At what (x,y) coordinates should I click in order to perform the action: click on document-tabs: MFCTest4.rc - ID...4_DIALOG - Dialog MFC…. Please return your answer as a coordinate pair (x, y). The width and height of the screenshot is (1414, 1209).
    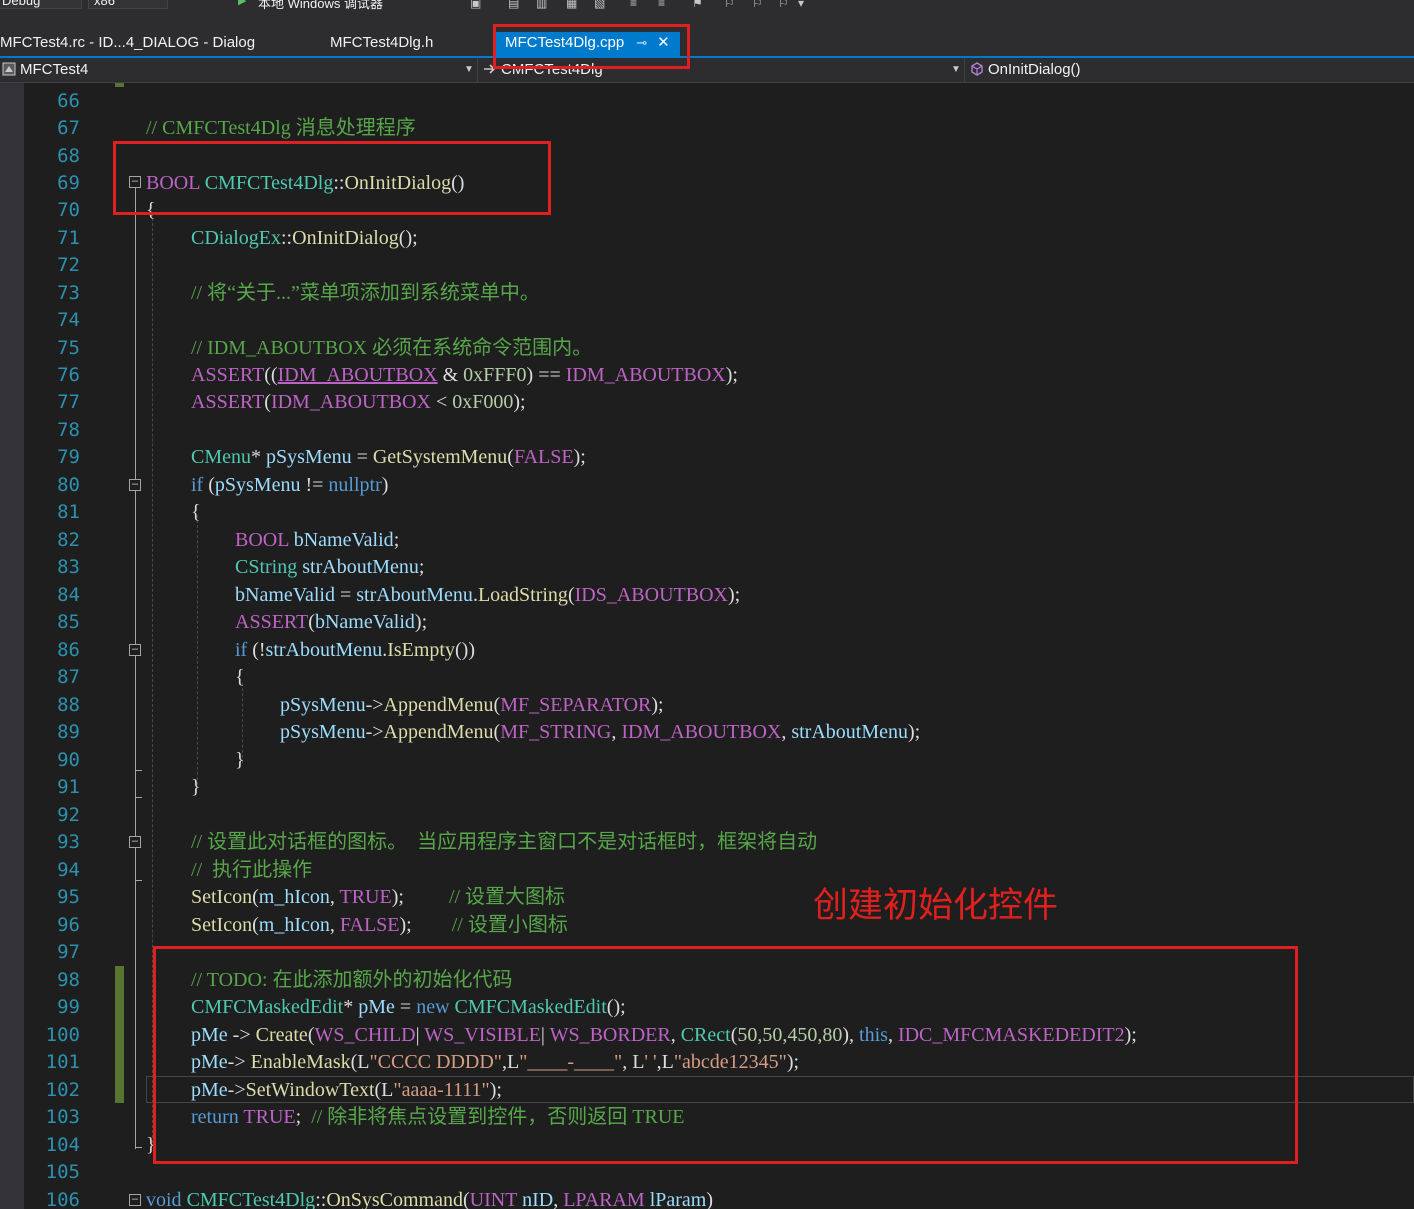
    Looking at the image, I should click on (707, 35).